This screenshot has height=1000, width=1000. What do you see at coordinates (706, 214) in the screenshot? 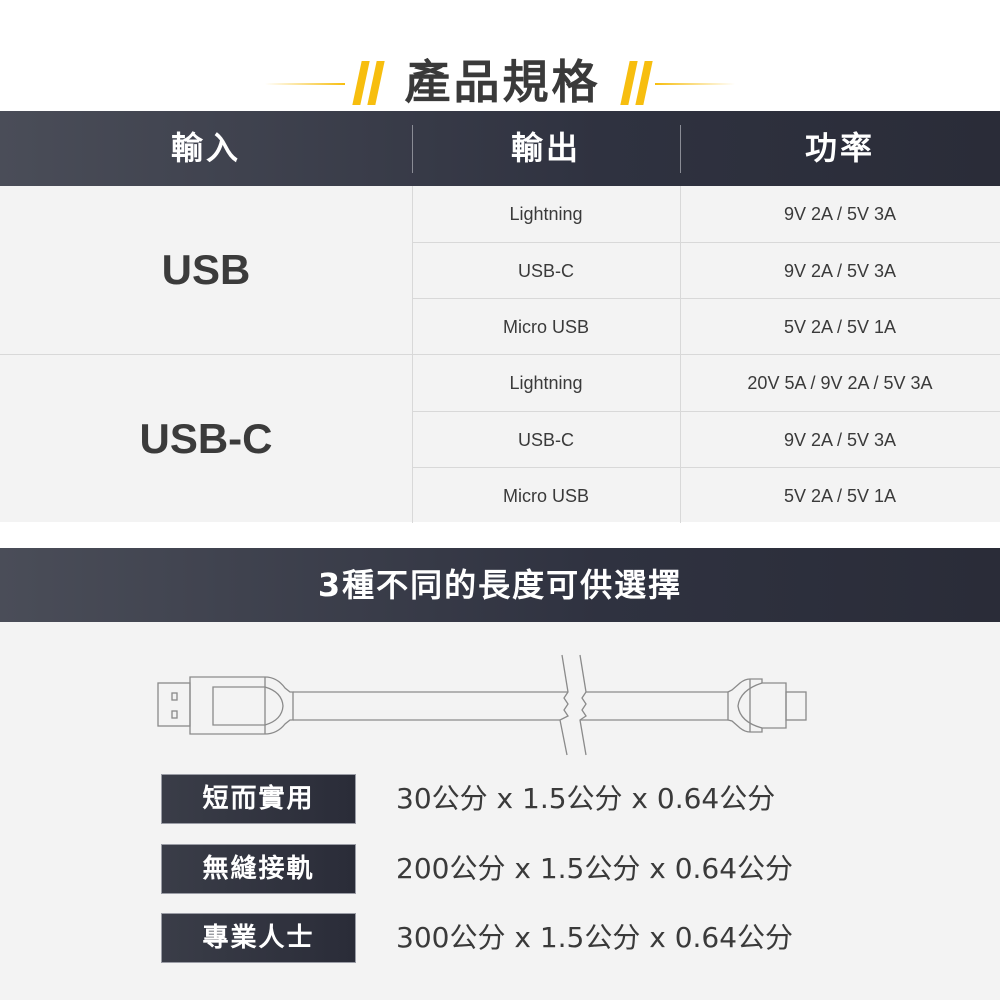
I see `table-row: Lightning 9V 2A / 5V 3A` at bounding box center [706, 214].